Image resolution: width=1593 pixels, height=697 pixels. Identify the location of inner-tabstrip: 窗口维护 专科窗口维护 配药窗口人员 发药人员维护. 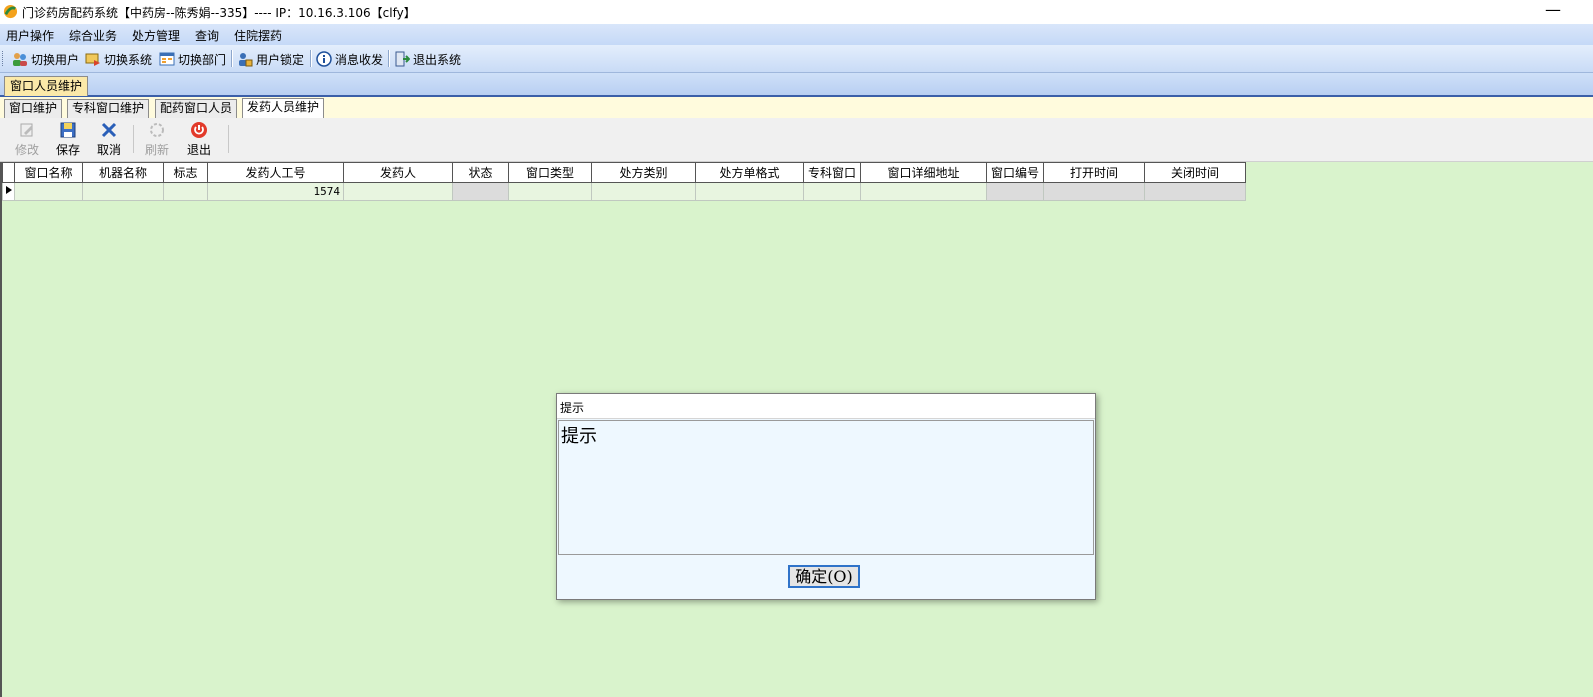
(796, 108).